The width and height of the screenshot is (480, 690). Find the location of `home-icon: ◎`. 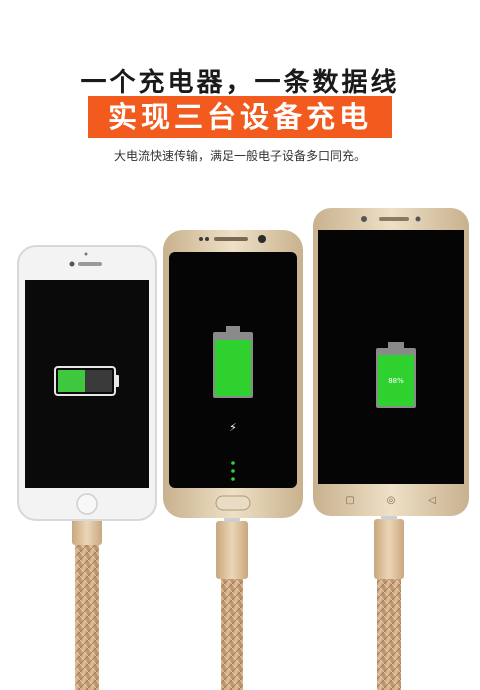

home-icon: ◎ is located at coordinates (391, 500).